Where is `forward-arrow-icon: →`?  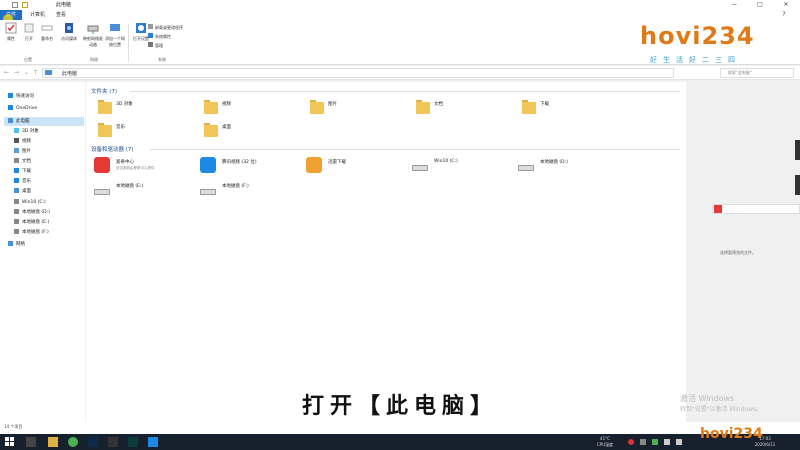 forward-arrow-icon: → is located at coordinates (16, 72).